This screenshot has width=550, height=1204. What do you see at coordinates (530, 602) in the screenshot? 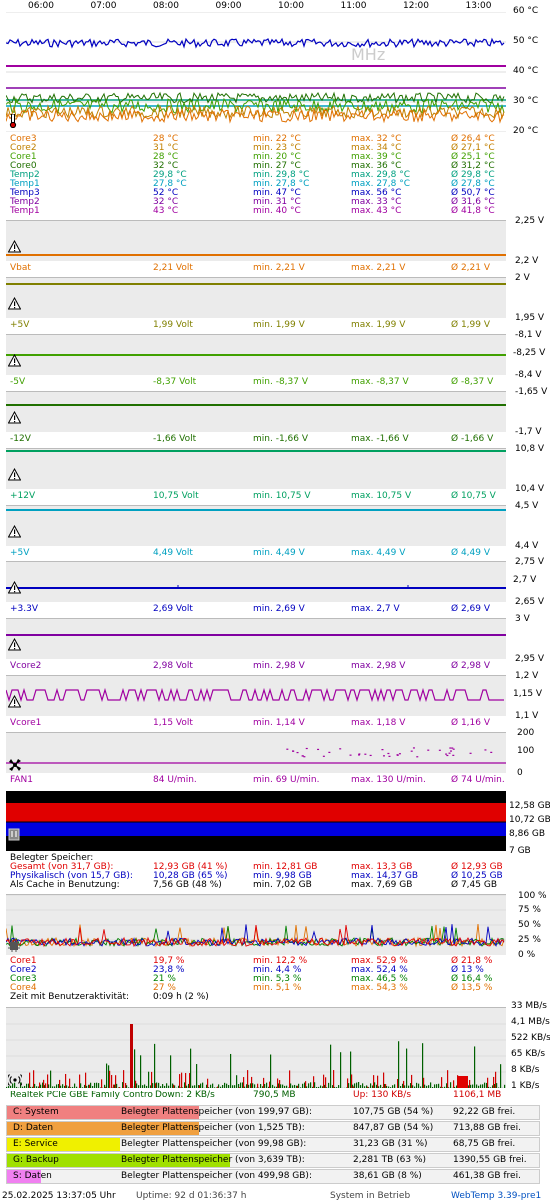
I see `voltage-y-low: 2,65 V` at bounding box center [530, 602].